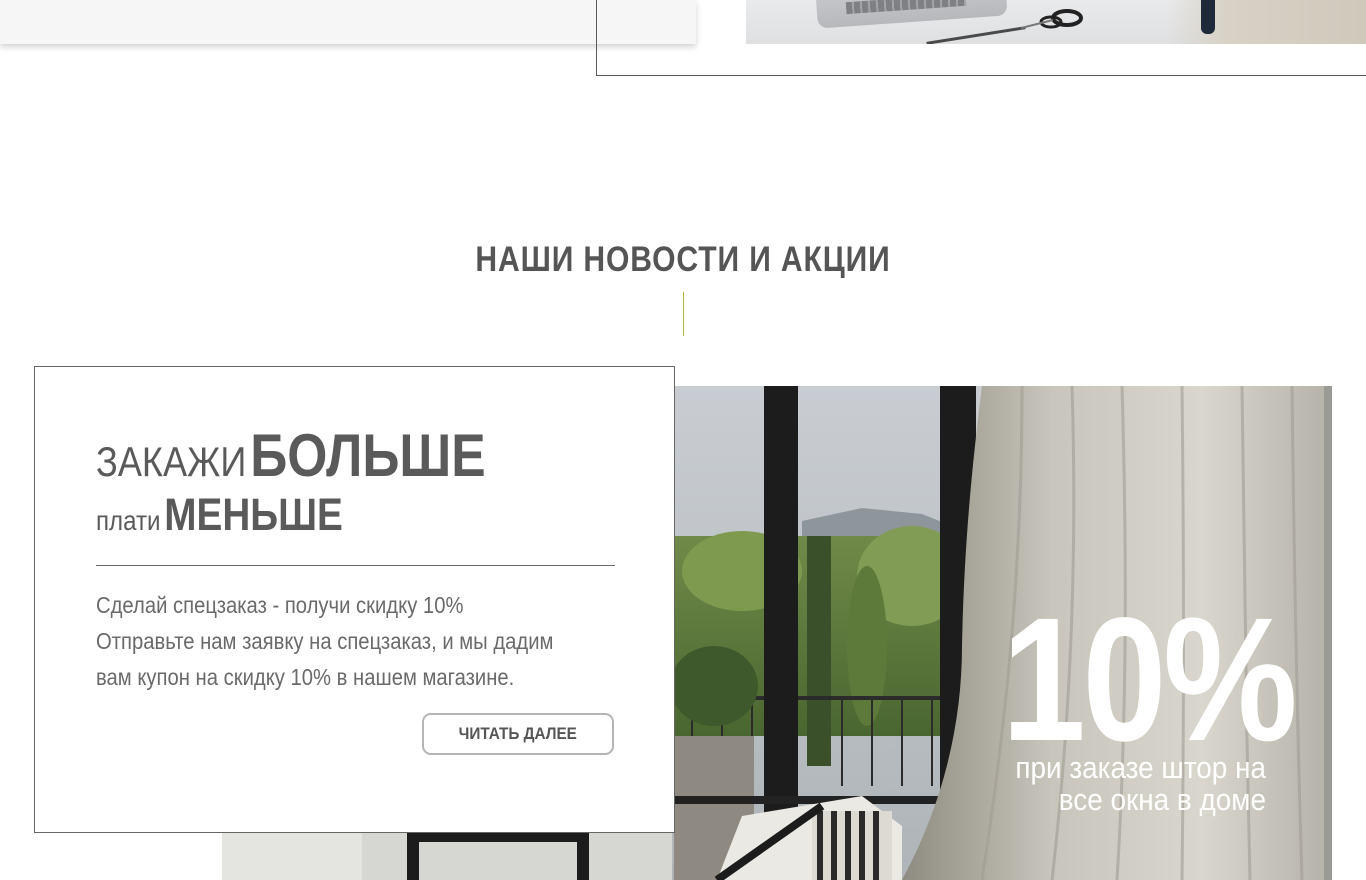 The height and width of the screenshot is (880, 1366). I want to click on promo-title-line-1: ЗАКАЖИ БОЛЬШЕ, so click(291, 455).